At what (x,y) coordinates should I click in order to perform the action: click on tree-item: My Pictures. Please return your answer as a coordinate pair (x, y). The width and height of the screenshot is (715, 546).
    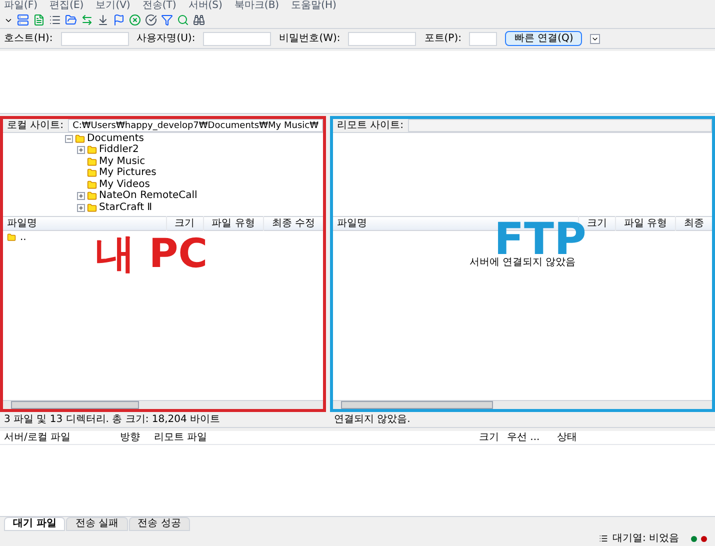
    Looking at the image, I should click on (127, 173).